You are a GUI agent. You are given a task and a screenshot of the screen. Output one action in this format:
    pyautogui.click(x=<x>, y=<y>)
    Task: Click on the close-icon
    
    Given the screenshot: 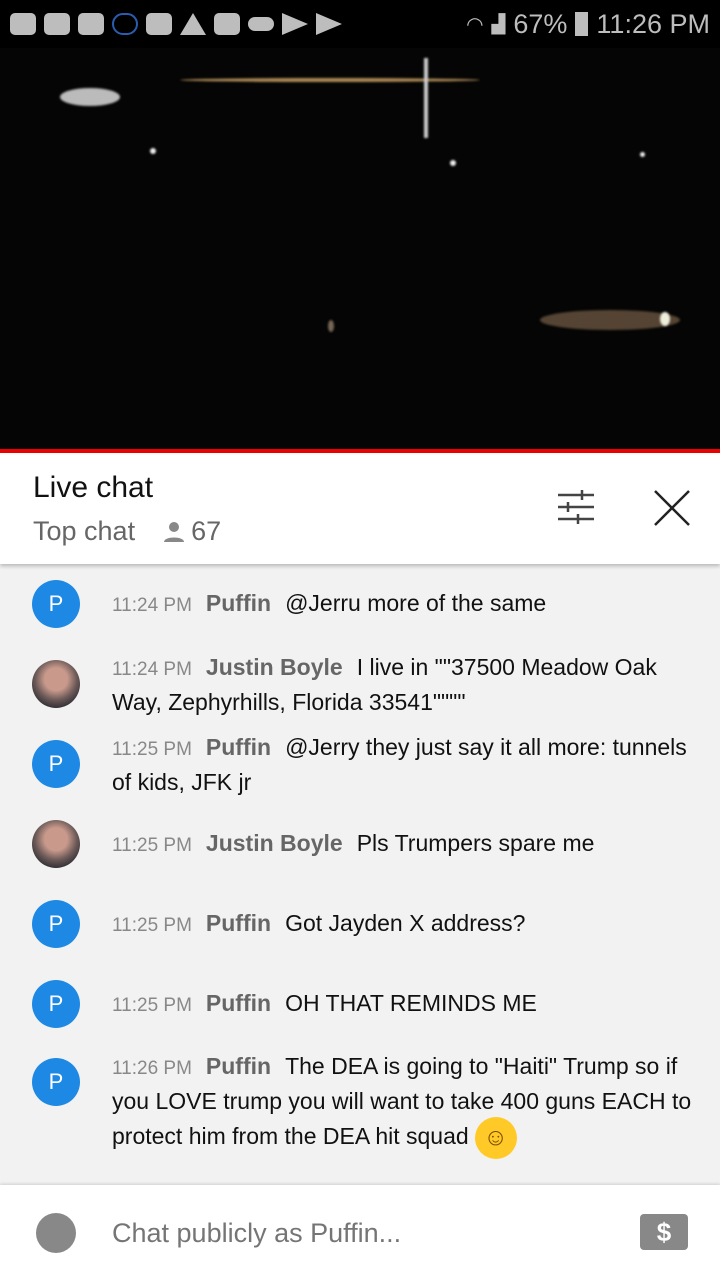 What is the action you would take?
    pyautogui.click(x=672, y=508)
    